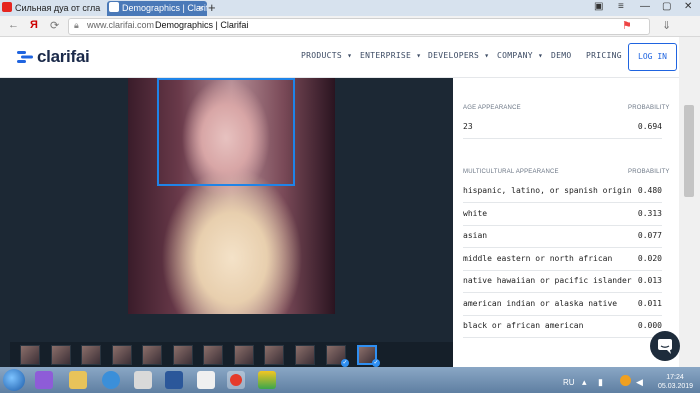 This screenshot has height=393, width=700. Describe the element at coordinates (14, 380) in the screenshot. I see `start-button` at that location.